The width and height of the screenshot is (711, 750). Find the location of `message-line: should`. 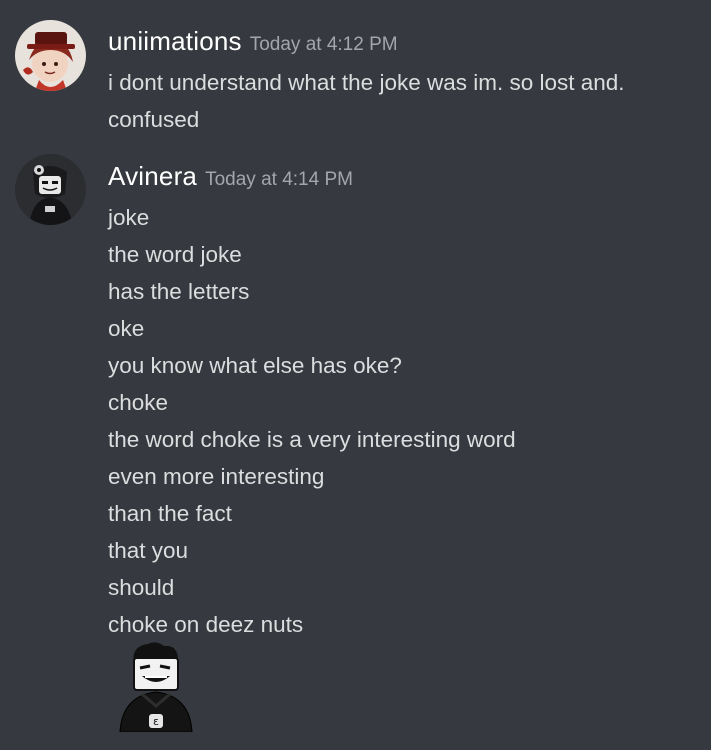

message-line: should is located at coordinates (141, 587).